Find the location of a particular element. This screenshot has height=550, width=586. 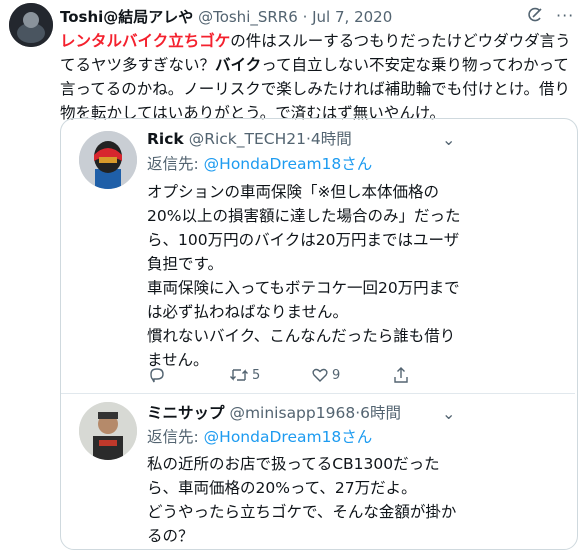

share-icon is located at coordinates (401, 375).